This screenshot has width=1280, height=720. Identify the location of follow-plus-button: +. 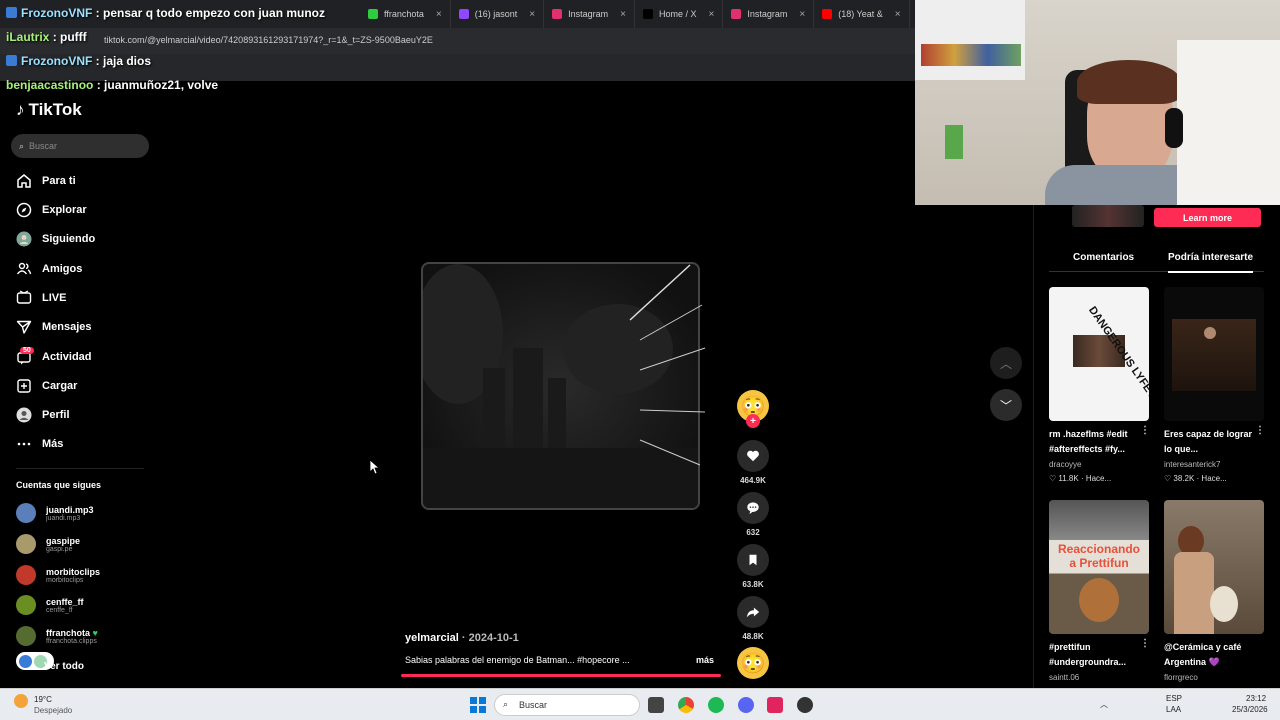
(753, 421).